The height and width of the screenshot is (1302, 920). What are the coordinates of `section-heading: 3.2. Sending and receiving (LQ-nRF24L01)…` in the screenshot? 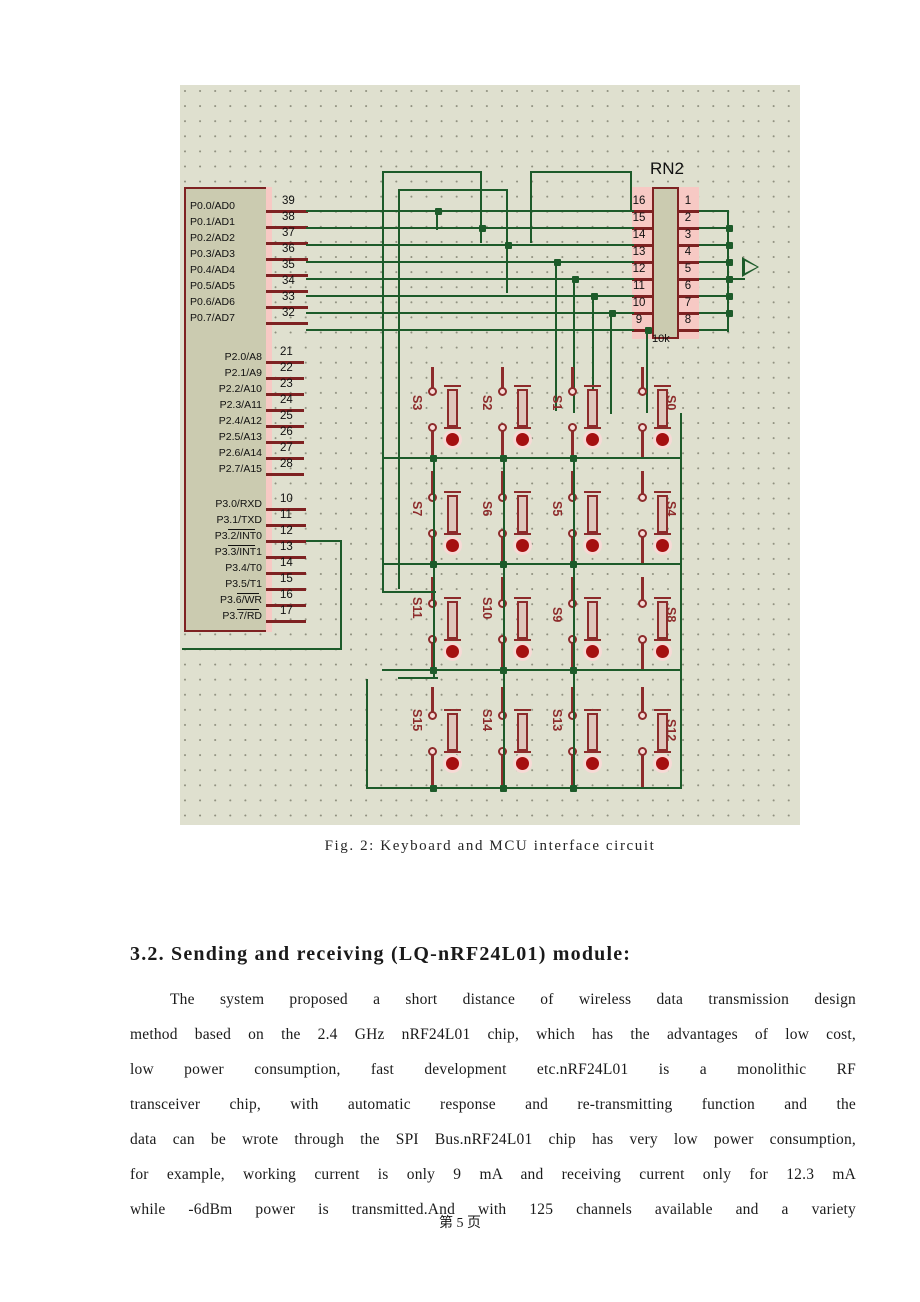 It's located at (381, 953).